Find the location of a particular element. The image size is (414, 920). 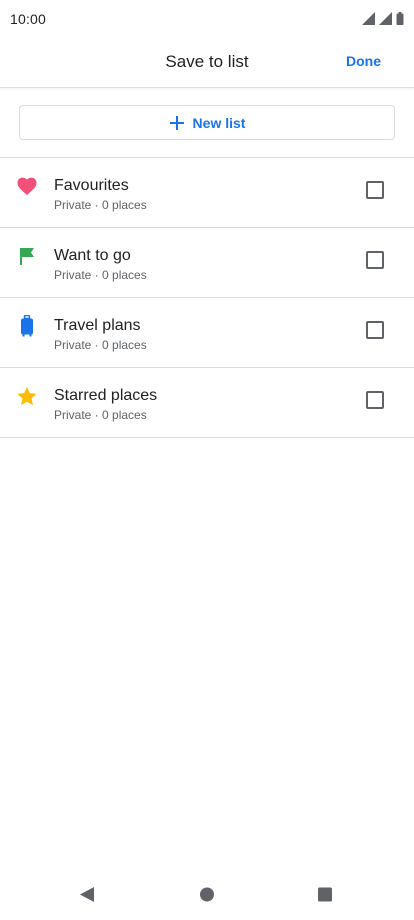

done-button: Done is located at coordinates (363, 61).